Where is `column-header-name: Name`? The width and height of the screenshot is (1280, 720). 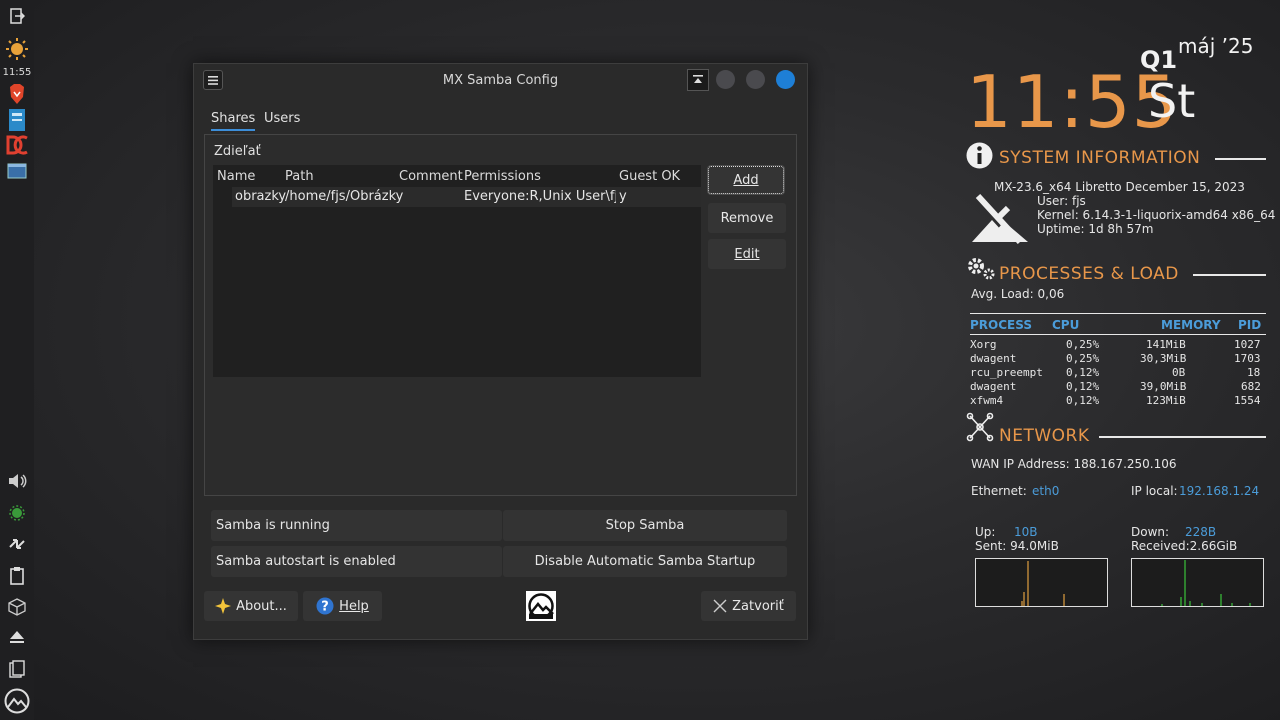 column-header-name: Name is located at coordinates (236, 176).